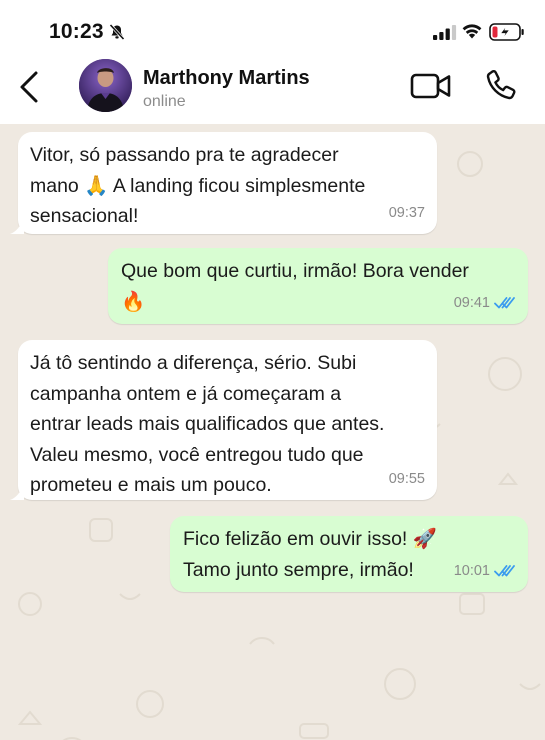  Describe the element at coordinates (445, 32) in the screenshot. I see `cellular-signal-icon` at that location.